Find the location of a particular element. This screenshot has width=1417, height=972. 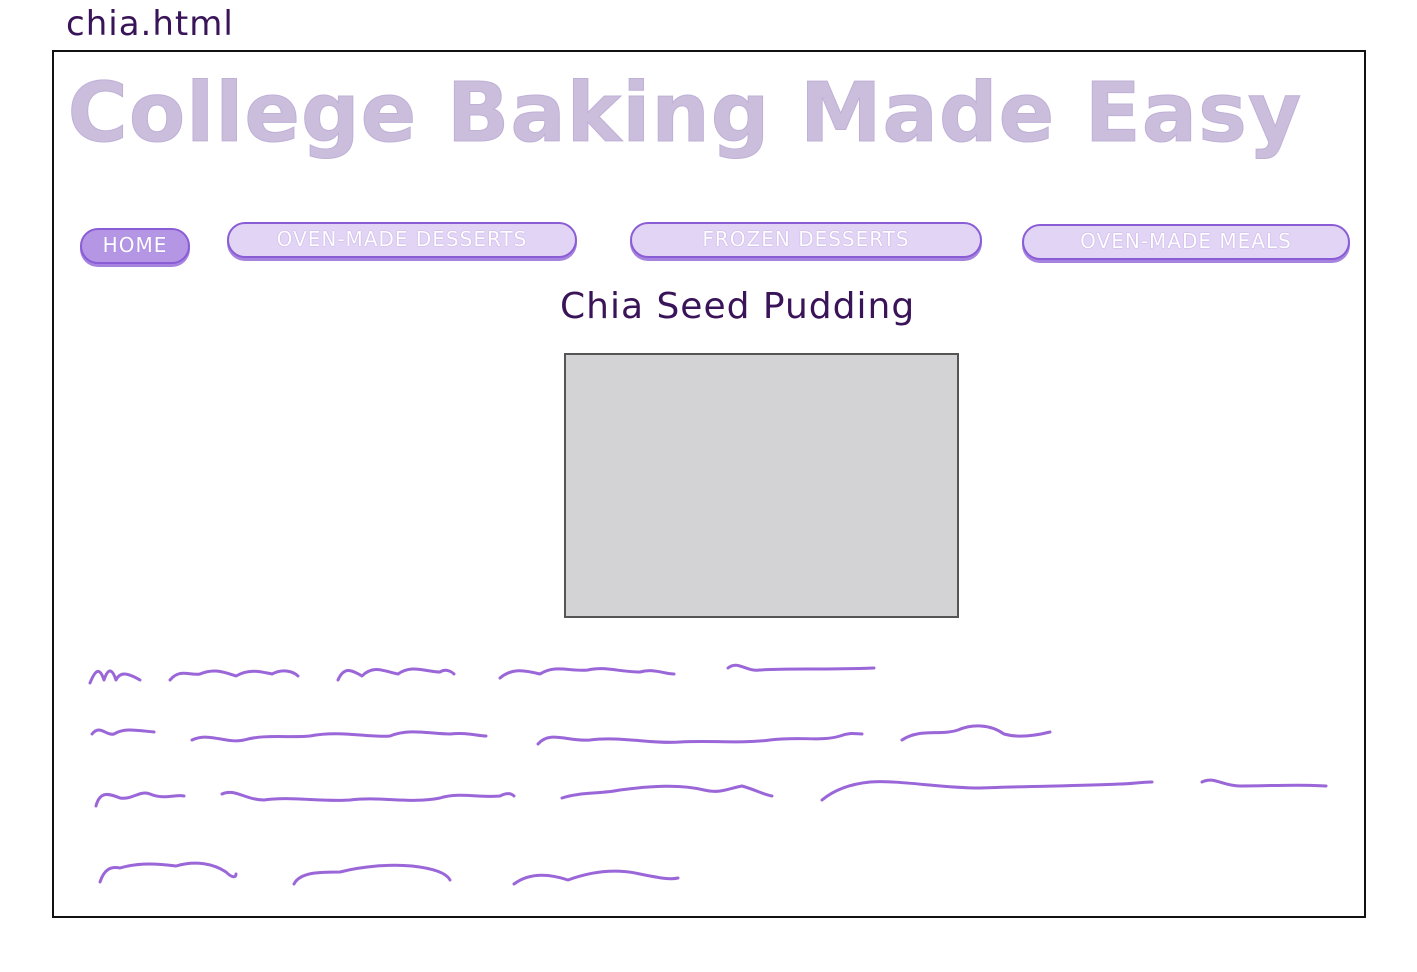

nav-oven-made-desserts-button: OVEN-MADE DESSERTS is located at coordinates (402, 240).